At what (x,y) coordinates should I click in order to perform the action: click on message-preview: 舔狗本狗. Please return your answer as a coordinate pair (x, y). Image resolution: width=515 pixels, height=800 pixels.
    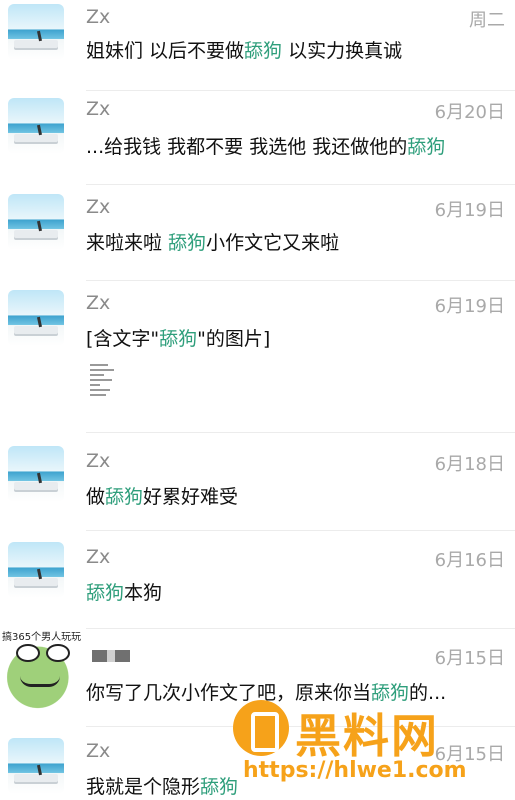
    Looking at the image, I should click on (124, 591).